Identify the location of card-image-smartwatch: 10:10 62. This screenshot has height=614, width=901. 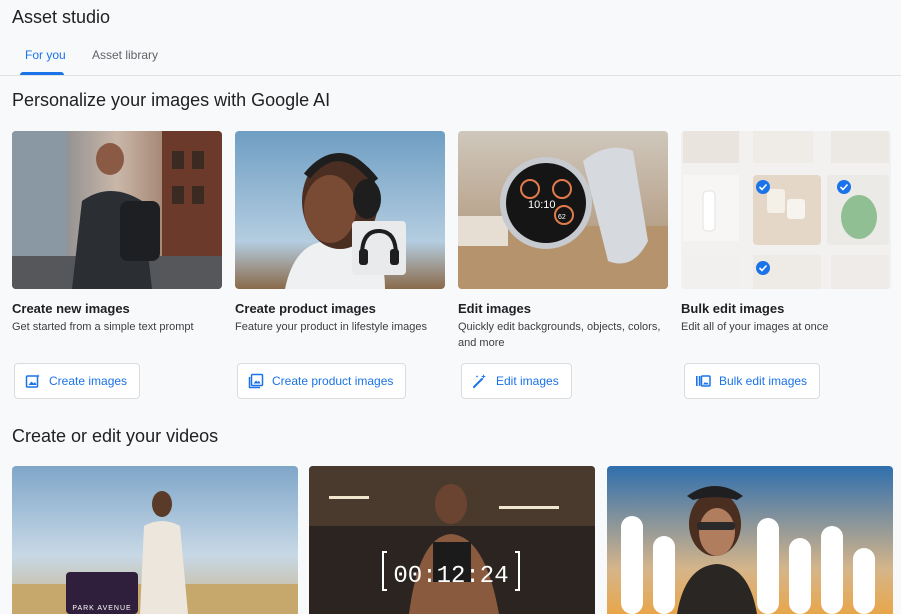
(563, 210).